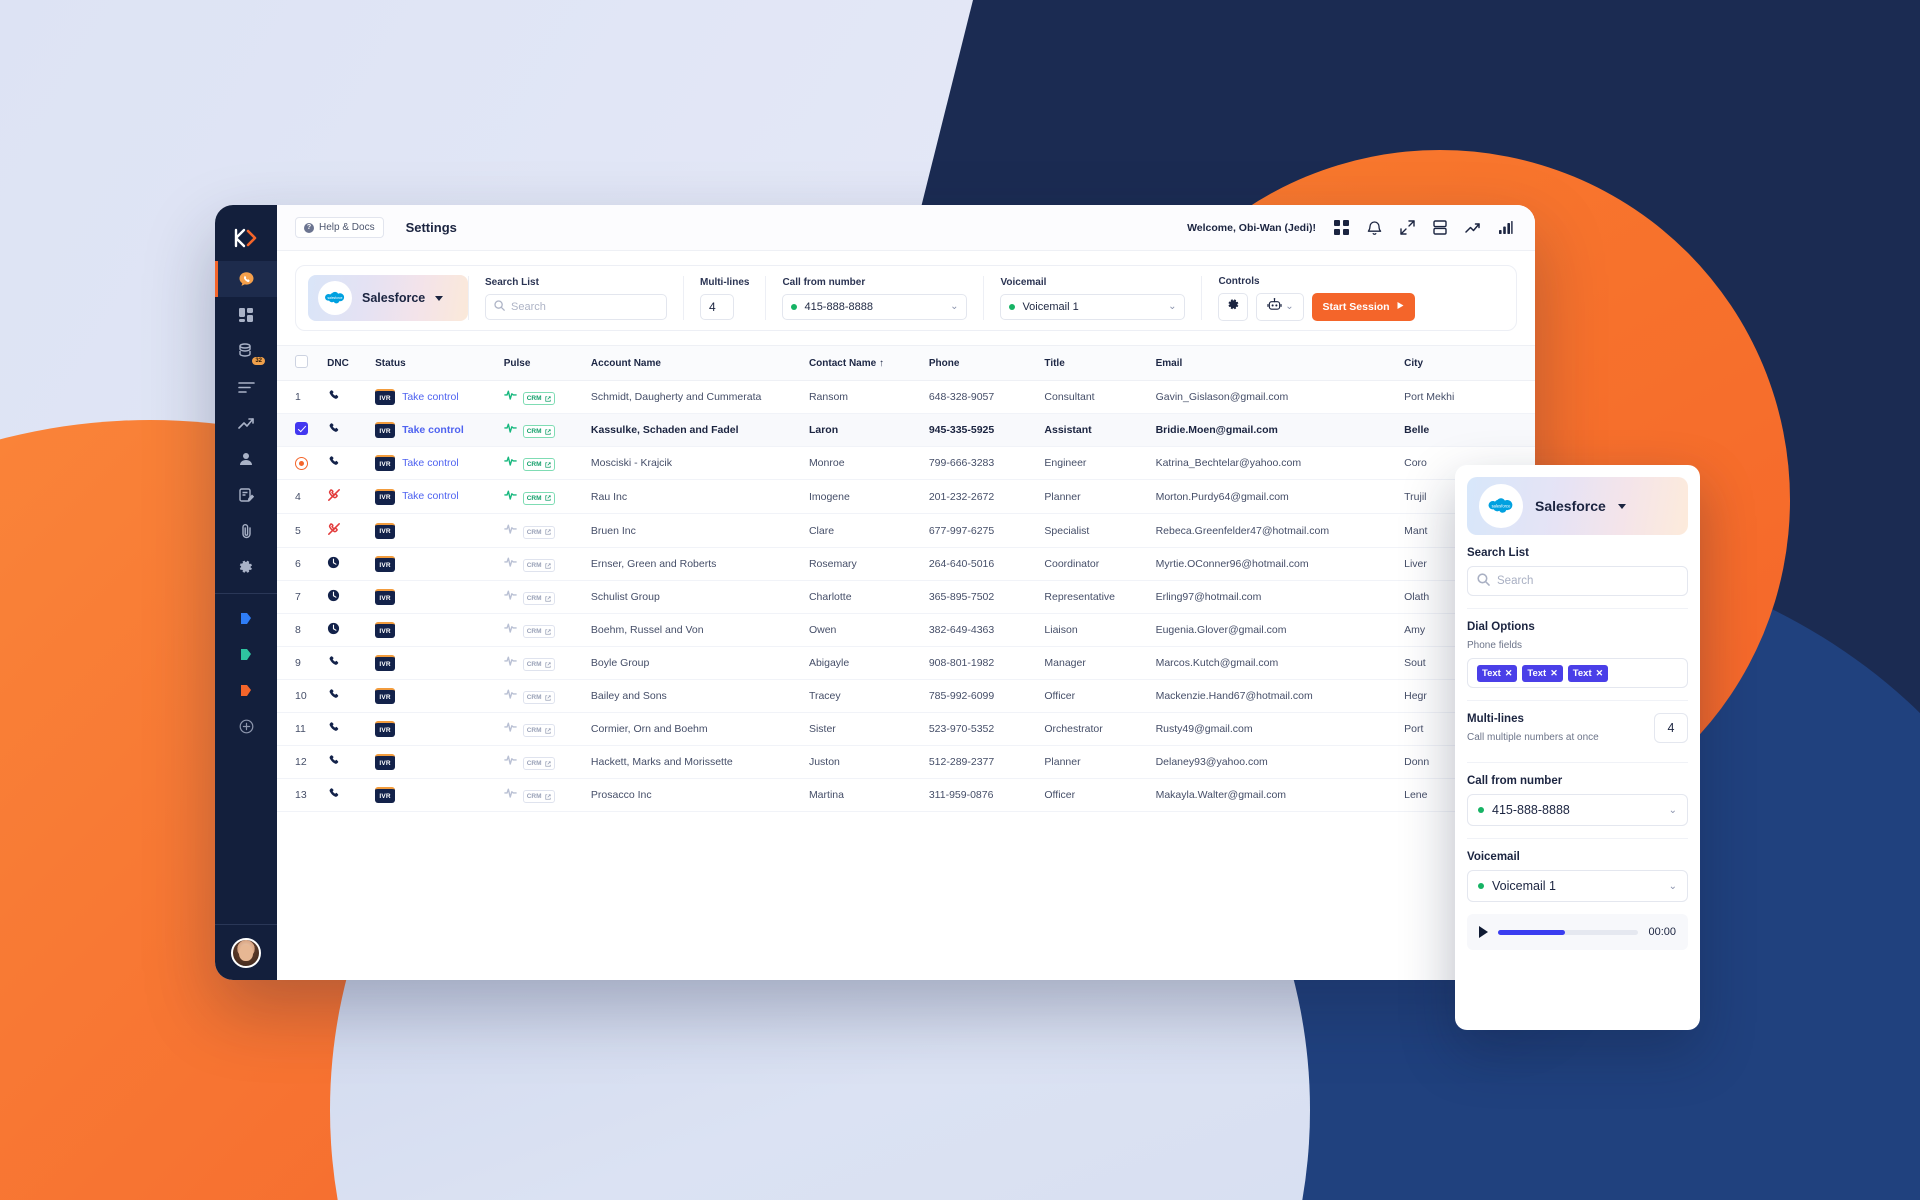  Describe the element at coordinates (576, 306) in the screenshot. I see `search-input: Search` at that location.